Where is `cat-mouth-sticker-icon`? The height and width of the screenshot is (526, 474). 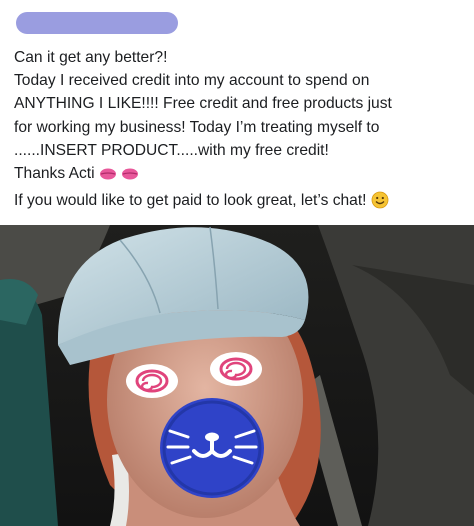
cat-mouth-sticker-icon is located at coordinates (212, 448).